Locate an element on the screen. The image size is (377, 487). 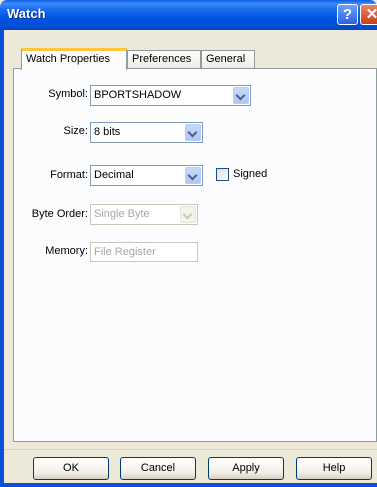
window-frame-bottom is located at coordinates (188, 485).